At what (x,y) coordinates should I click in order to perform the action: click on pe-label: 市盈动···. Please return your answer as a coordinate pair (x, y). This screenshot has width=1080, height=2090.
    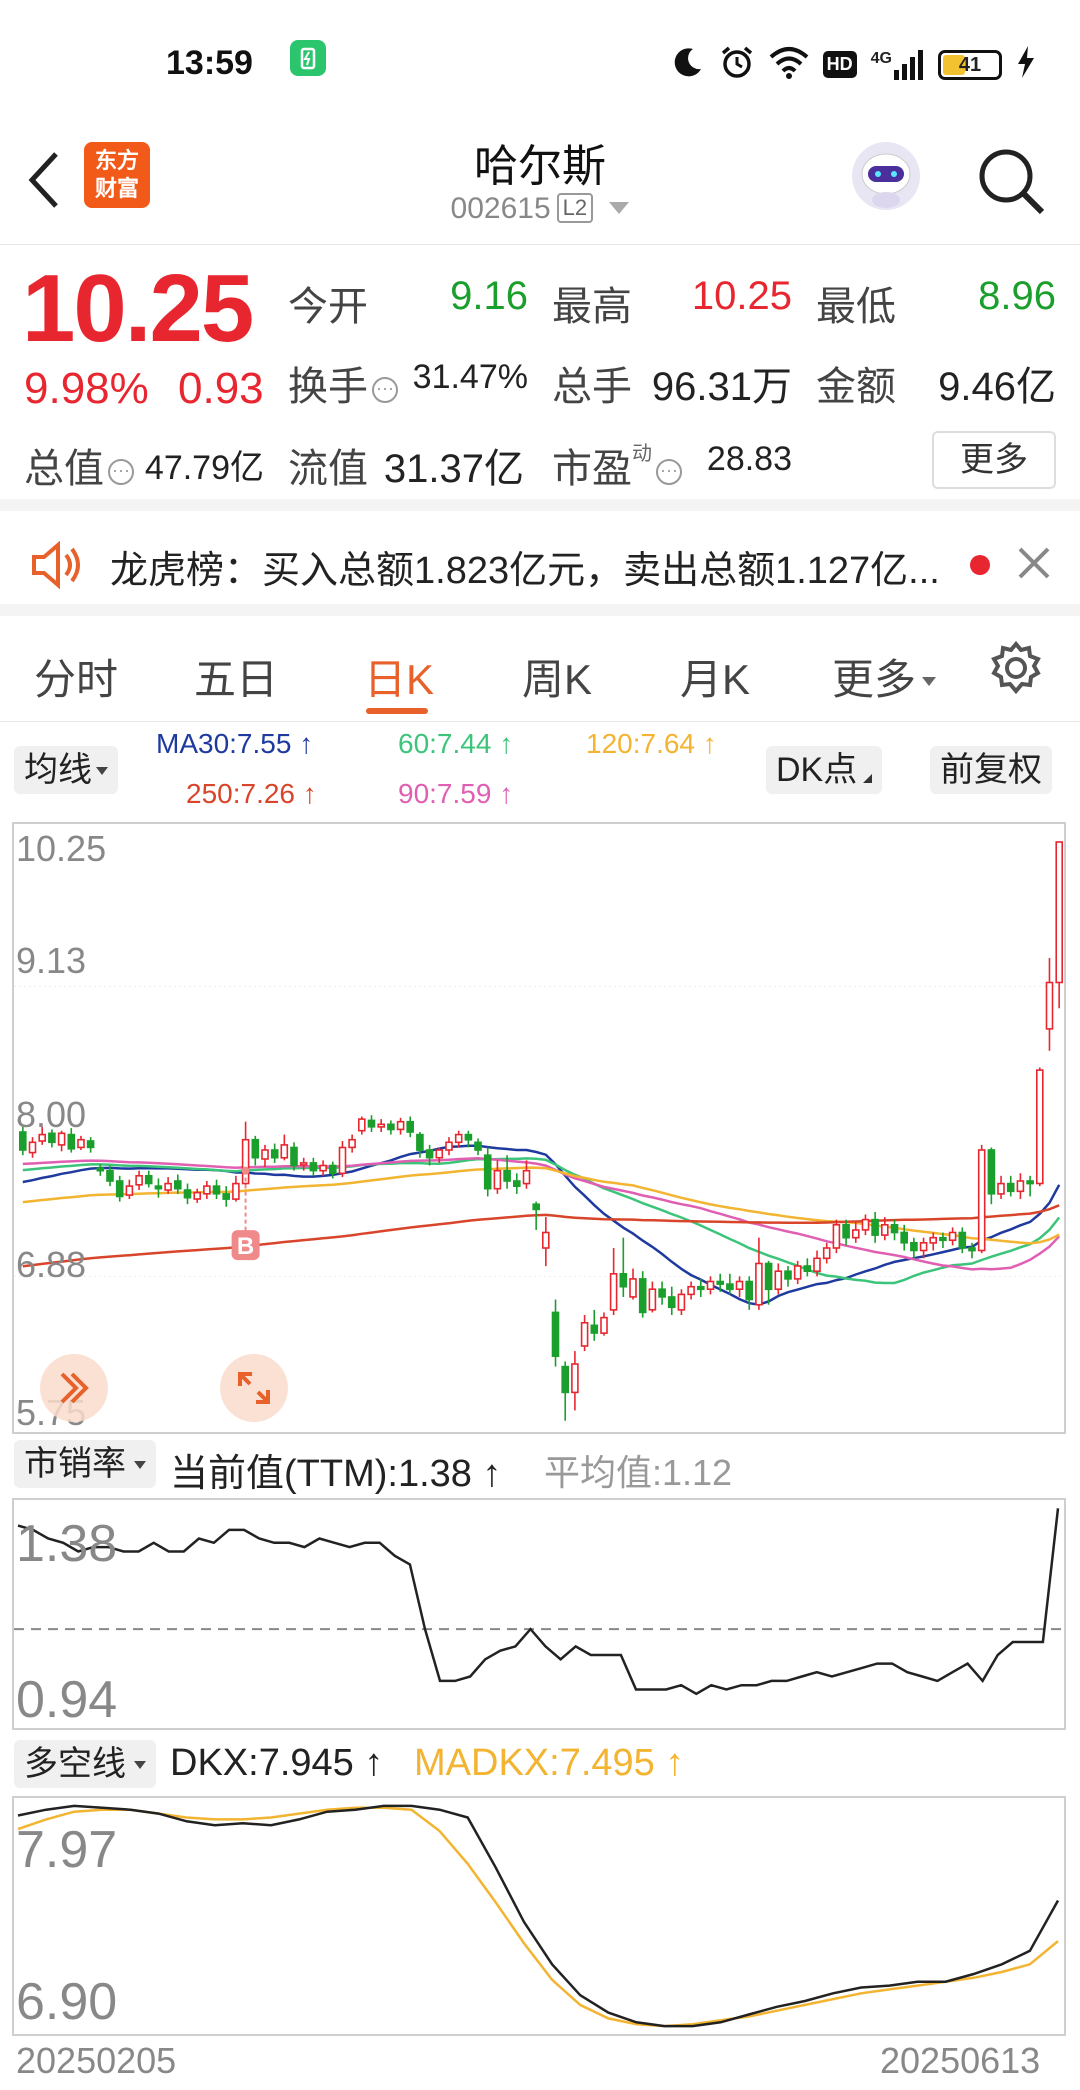
    Looking at the image, I should click on (619, 465).